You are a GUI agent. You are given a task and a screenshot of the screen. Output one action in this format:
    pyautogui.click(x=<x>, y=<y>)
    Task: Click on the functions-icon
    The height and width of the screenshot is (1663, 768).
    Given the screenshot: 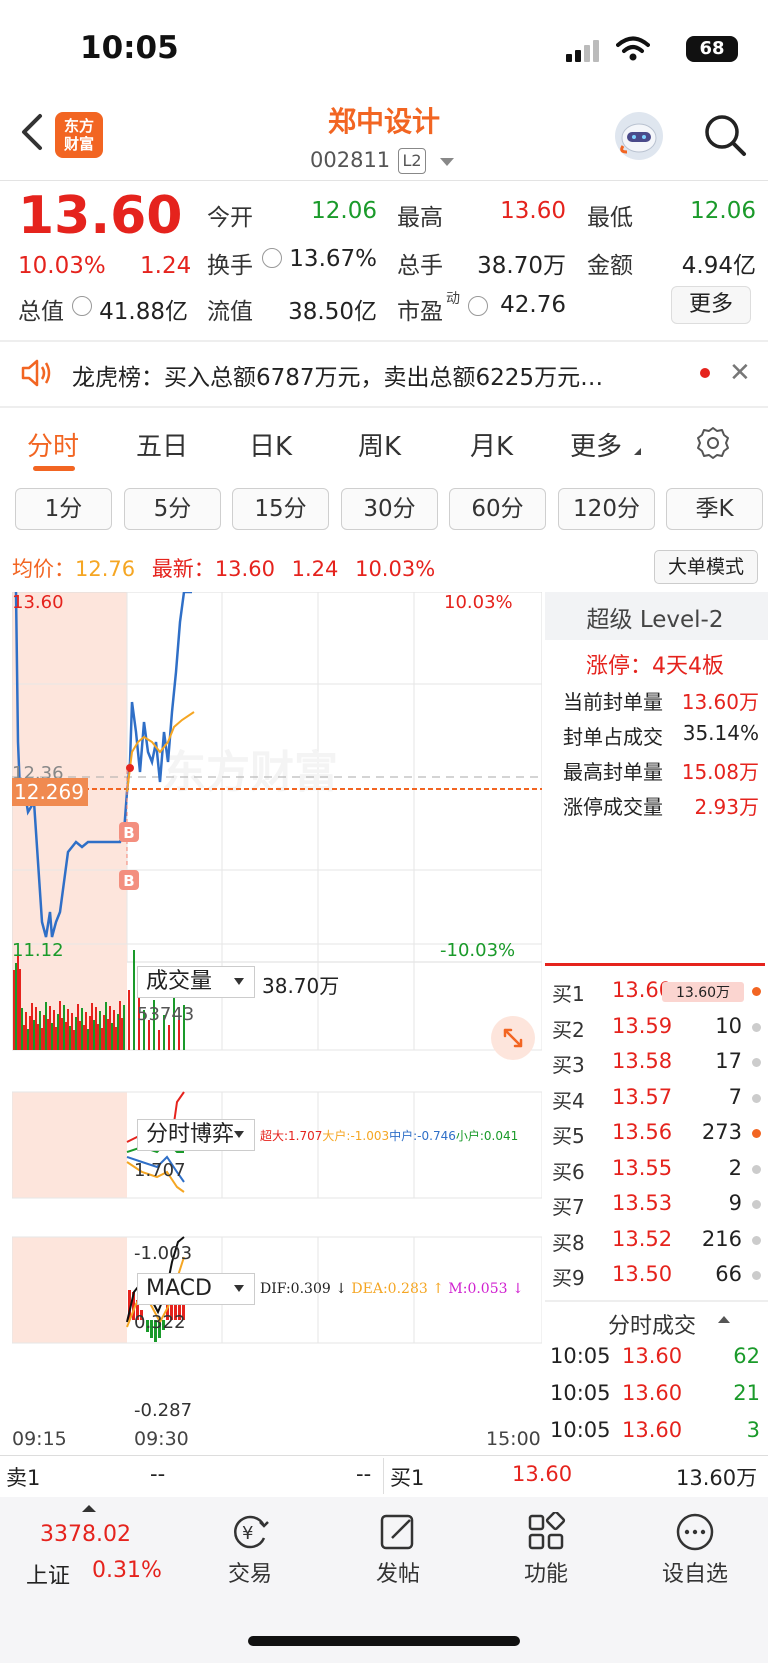 What is the action you would take?
    pyautogui.click(x=546, y=1532)
    